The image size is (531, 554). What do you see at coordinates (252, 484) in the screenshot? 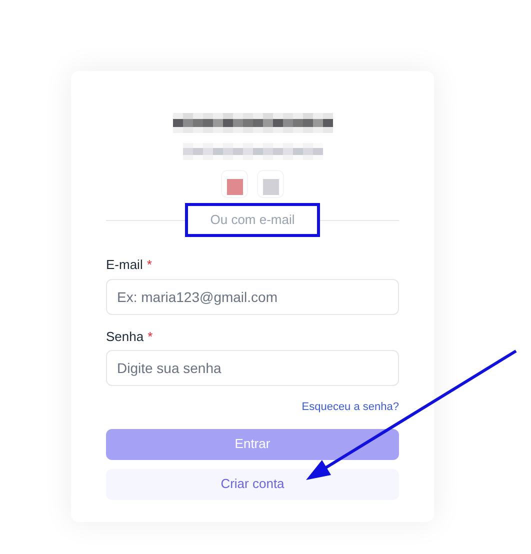
I see `create-account-button: Criar conta` at bounding box center [252, 484].